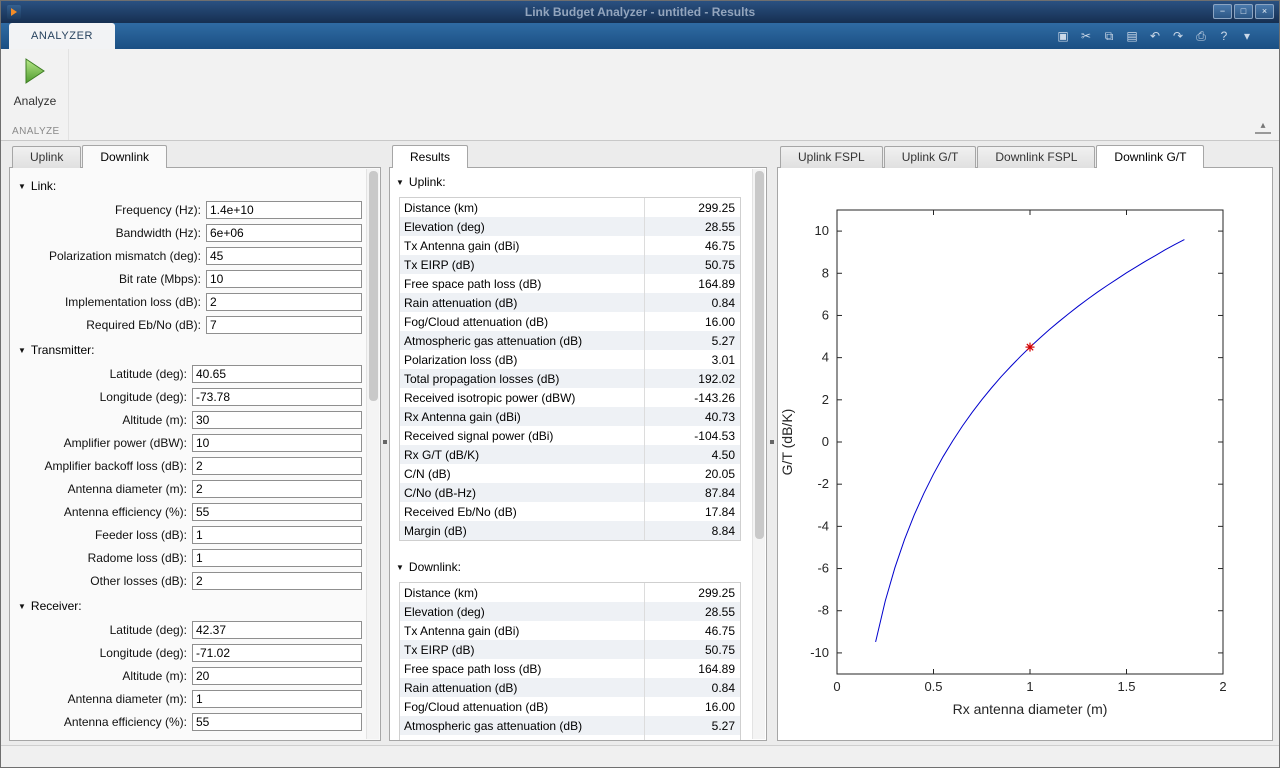  What do you see at coordinates (159, 278) in the screenshot?
I see `field-label: Bit rate (Mbps):` at bounding box center [159, 278].